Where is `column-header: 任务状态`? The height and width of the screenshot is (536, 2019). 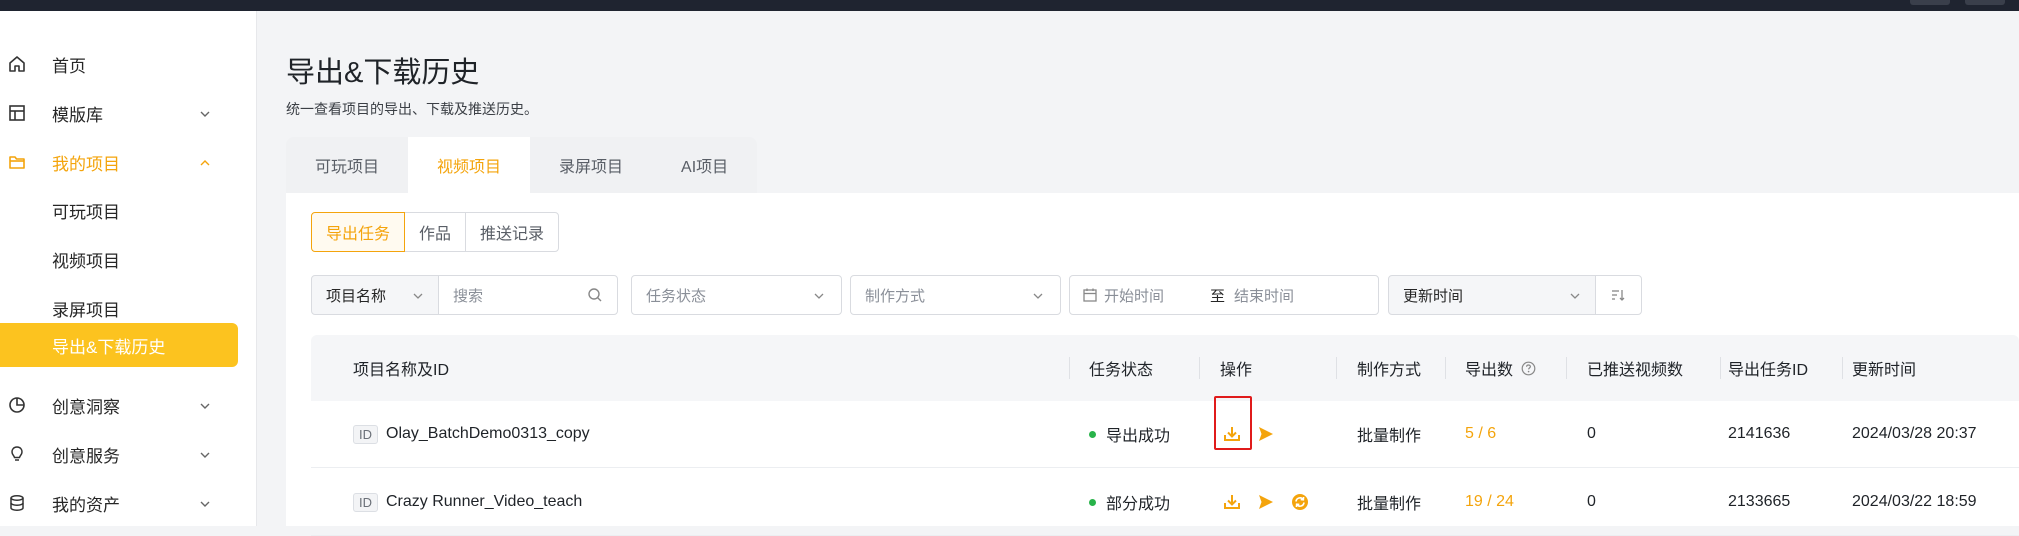
column-header: 任务状态 is located at coordinates (1121, 370).